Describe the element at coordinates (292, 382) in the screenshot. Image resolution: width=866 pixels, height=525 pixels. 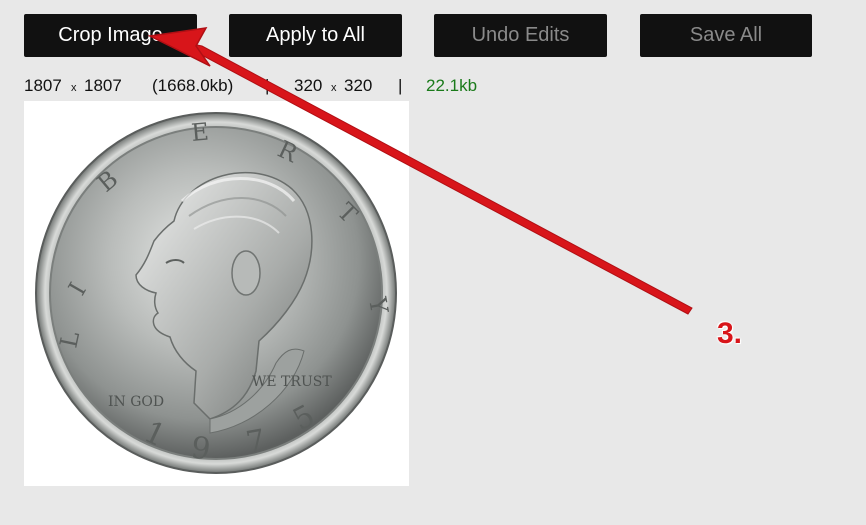
I see `coin-motto-right: WE TRUST` at that location.